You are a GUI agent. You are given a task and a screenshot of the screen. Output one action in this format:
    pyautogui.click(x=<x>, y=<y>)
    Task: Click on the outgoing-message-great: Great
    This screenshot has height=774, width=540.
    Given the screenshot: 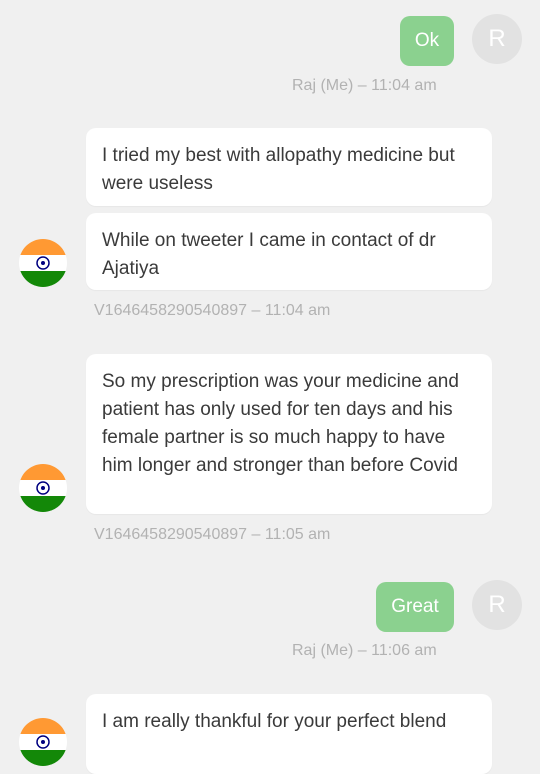 What is the action you would take?
    pyautogui.click(x=415, y=607)
    